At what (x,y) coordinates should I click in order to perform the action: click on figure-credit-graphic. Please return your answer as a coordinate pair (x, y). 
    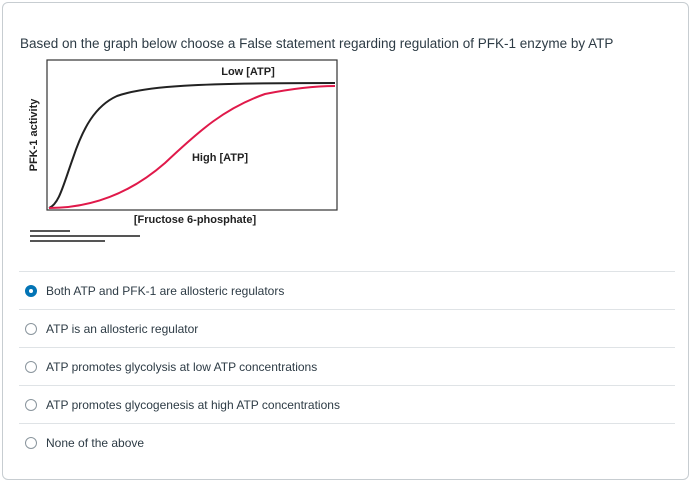
    Looking at the image, I should click on (90, 237).